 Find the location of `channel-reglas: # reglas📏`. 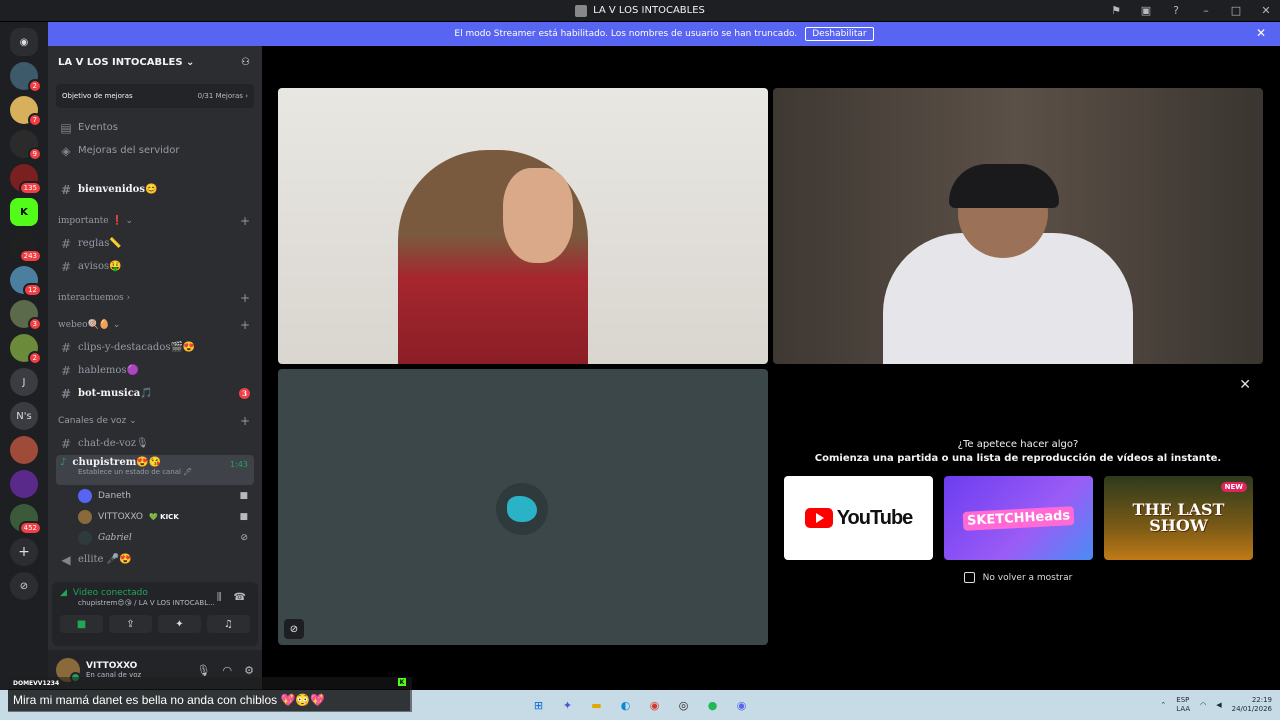

channel-reglas: # reglas📏 is located at coordinates (155, 243).